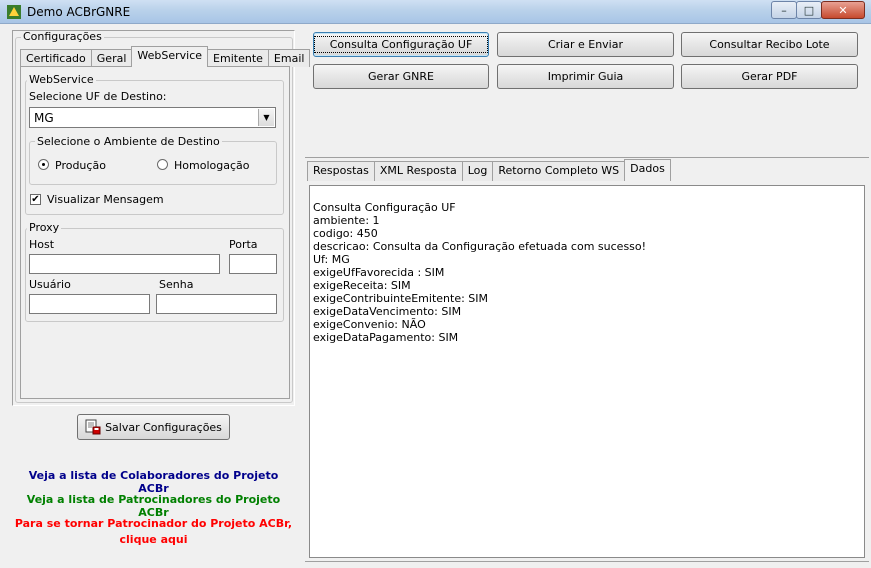 This screenshot has height=568, width=871. I want to click on tab-emitente: Emitente, so click(238, 58).